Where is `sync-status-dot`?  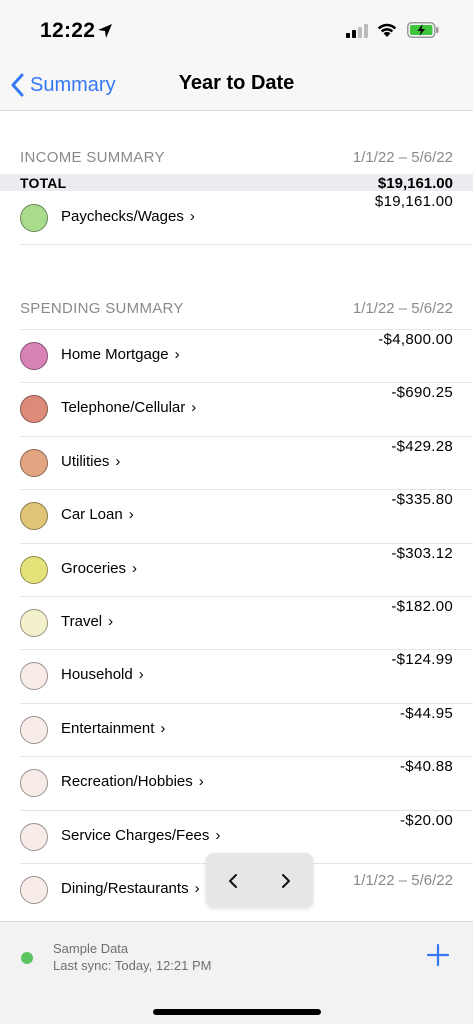
sync-status-dot is located at coordinates (27, 958).